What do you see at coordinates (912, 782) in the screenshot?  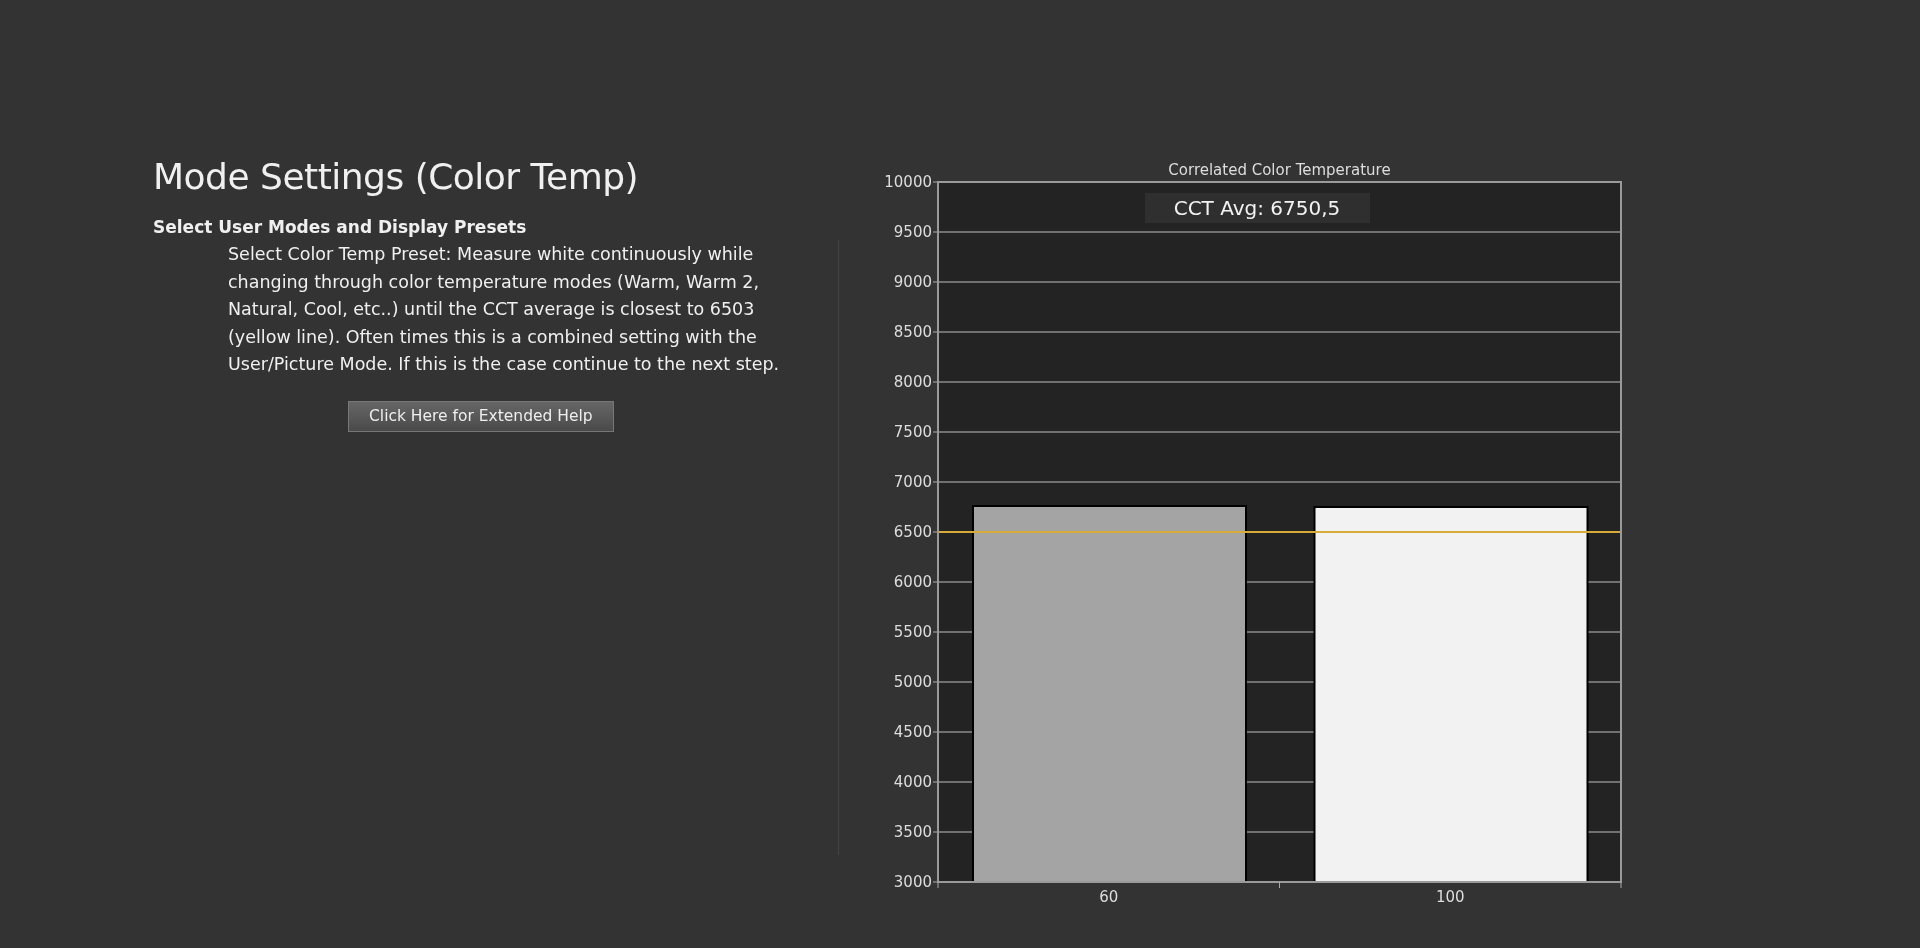 I see `y-tick-label: 4000` at bounding box center [912, 782].